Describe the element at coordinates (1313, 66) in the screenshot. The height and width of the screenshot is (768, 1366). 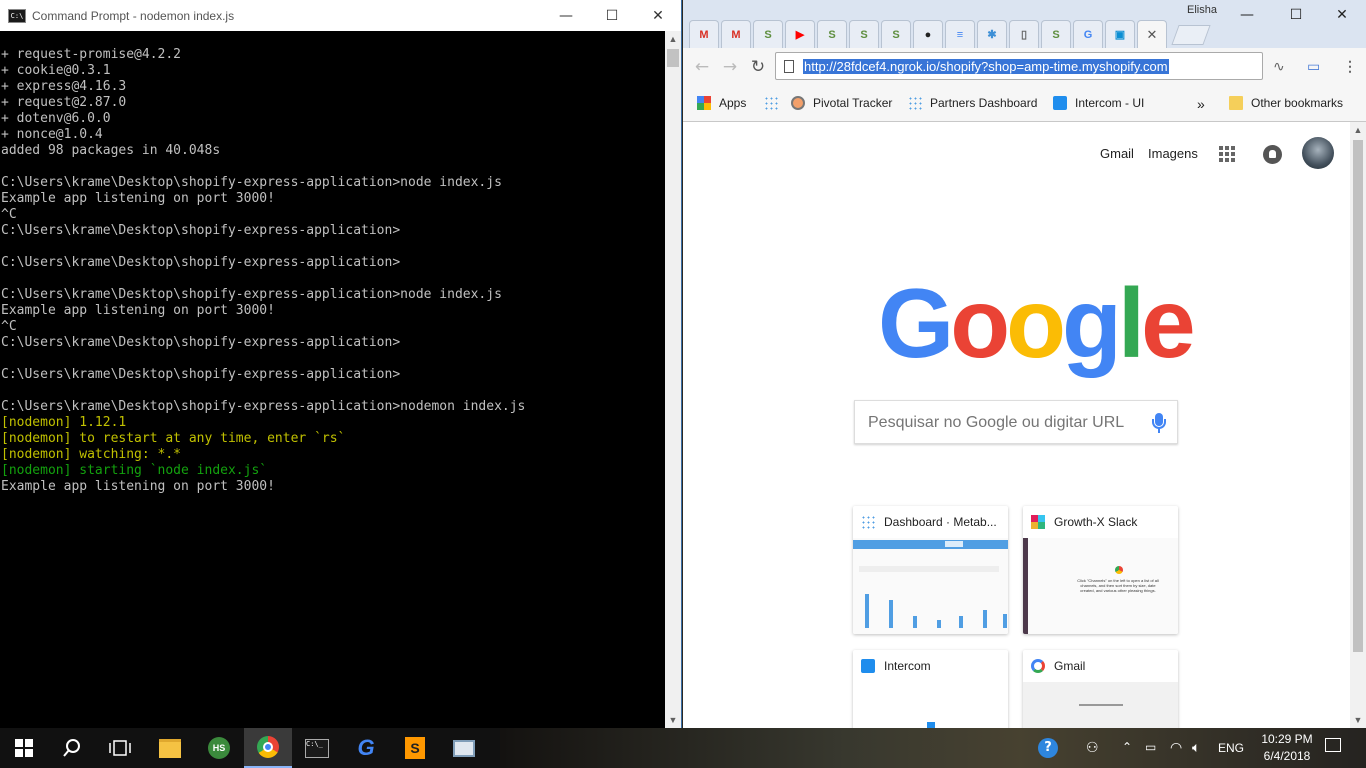
I see `extension-cast-icon: ▭` at that location.